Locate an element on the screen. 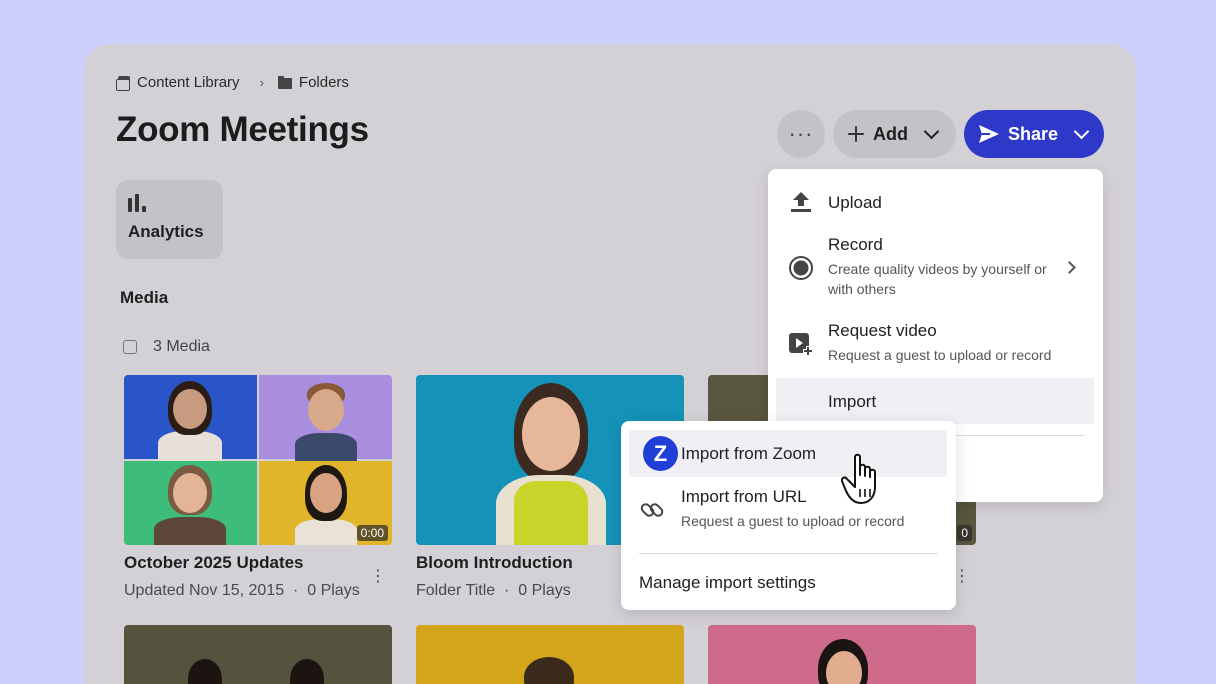  menu-item-import: Import is located at coordinates (935, 401).